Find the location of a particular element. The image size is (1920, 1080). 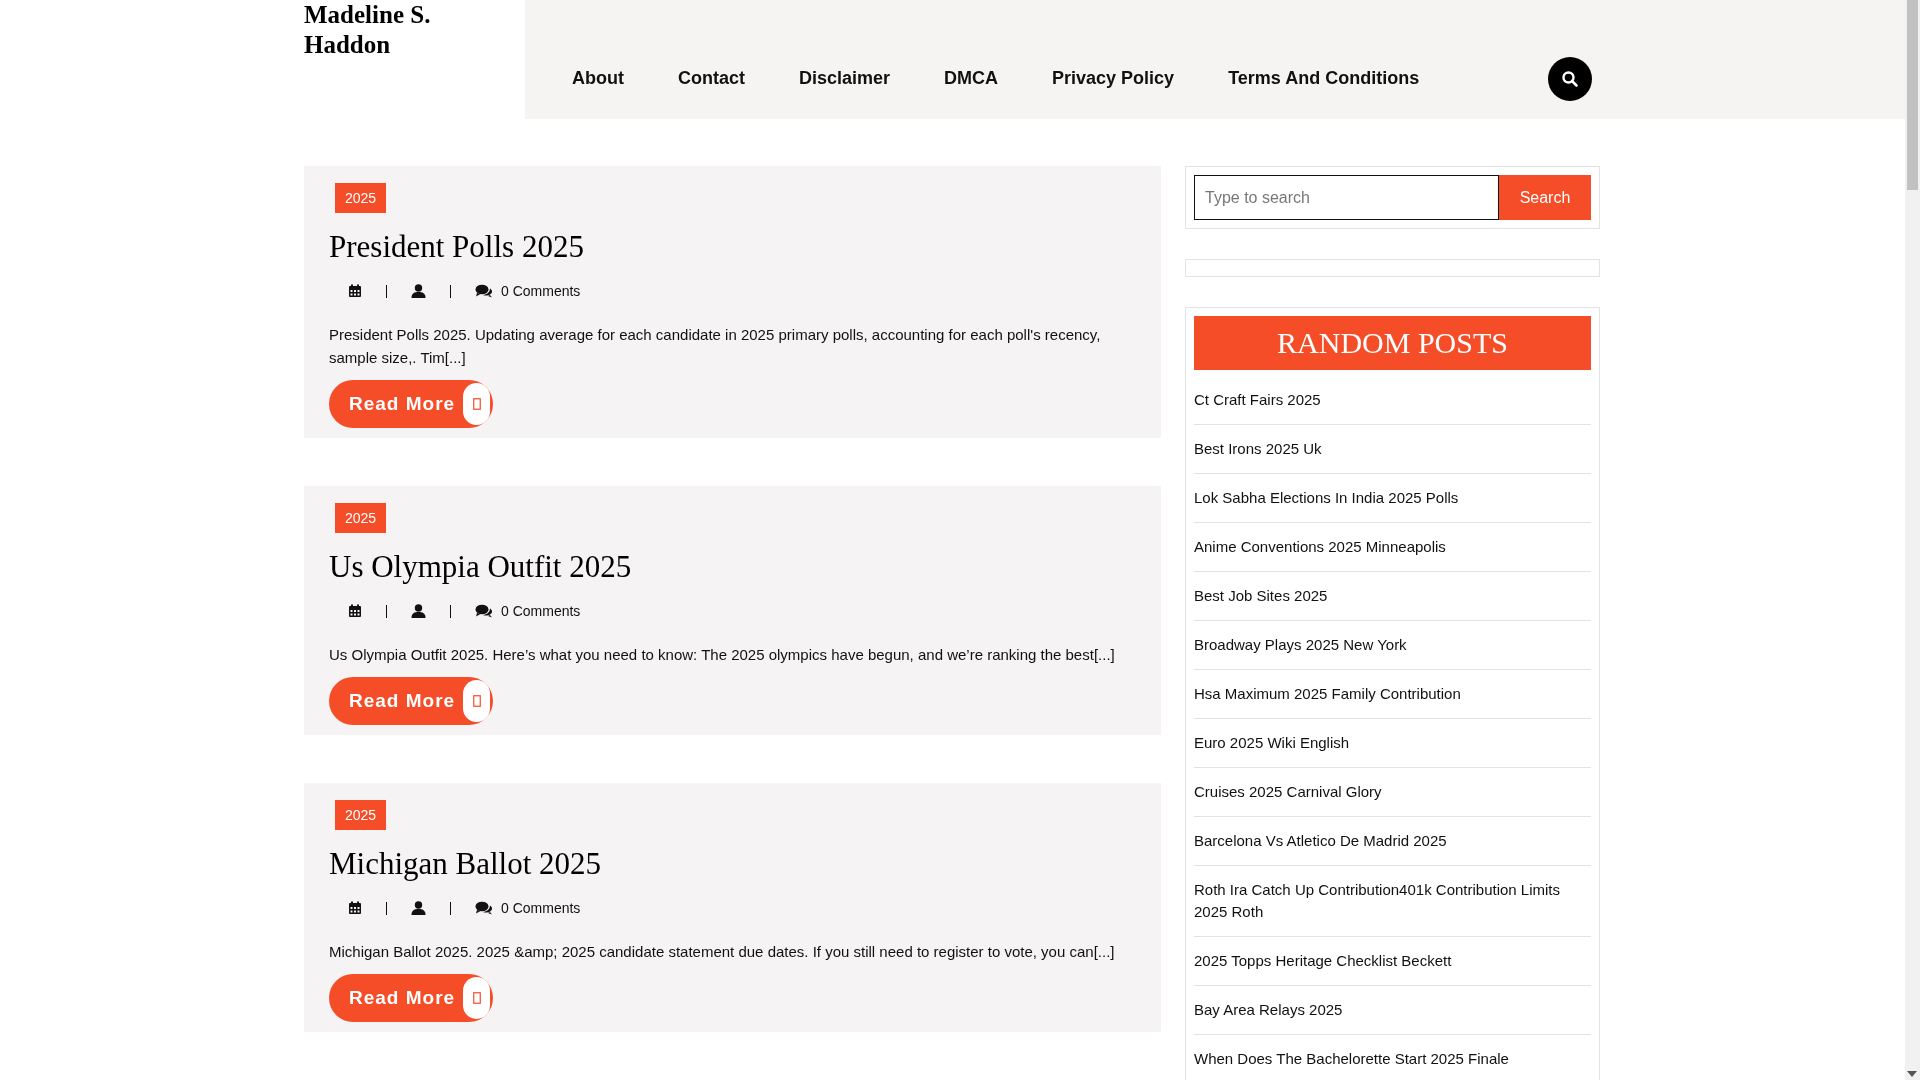

random-post-link: Ct Craft Fairs 2025 is located at coordinates (1392, 400).